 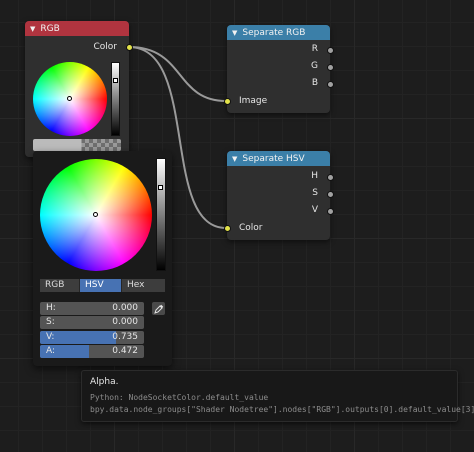 I want to click on alpha-field-value: 0.472, so click(x=125, y=351).